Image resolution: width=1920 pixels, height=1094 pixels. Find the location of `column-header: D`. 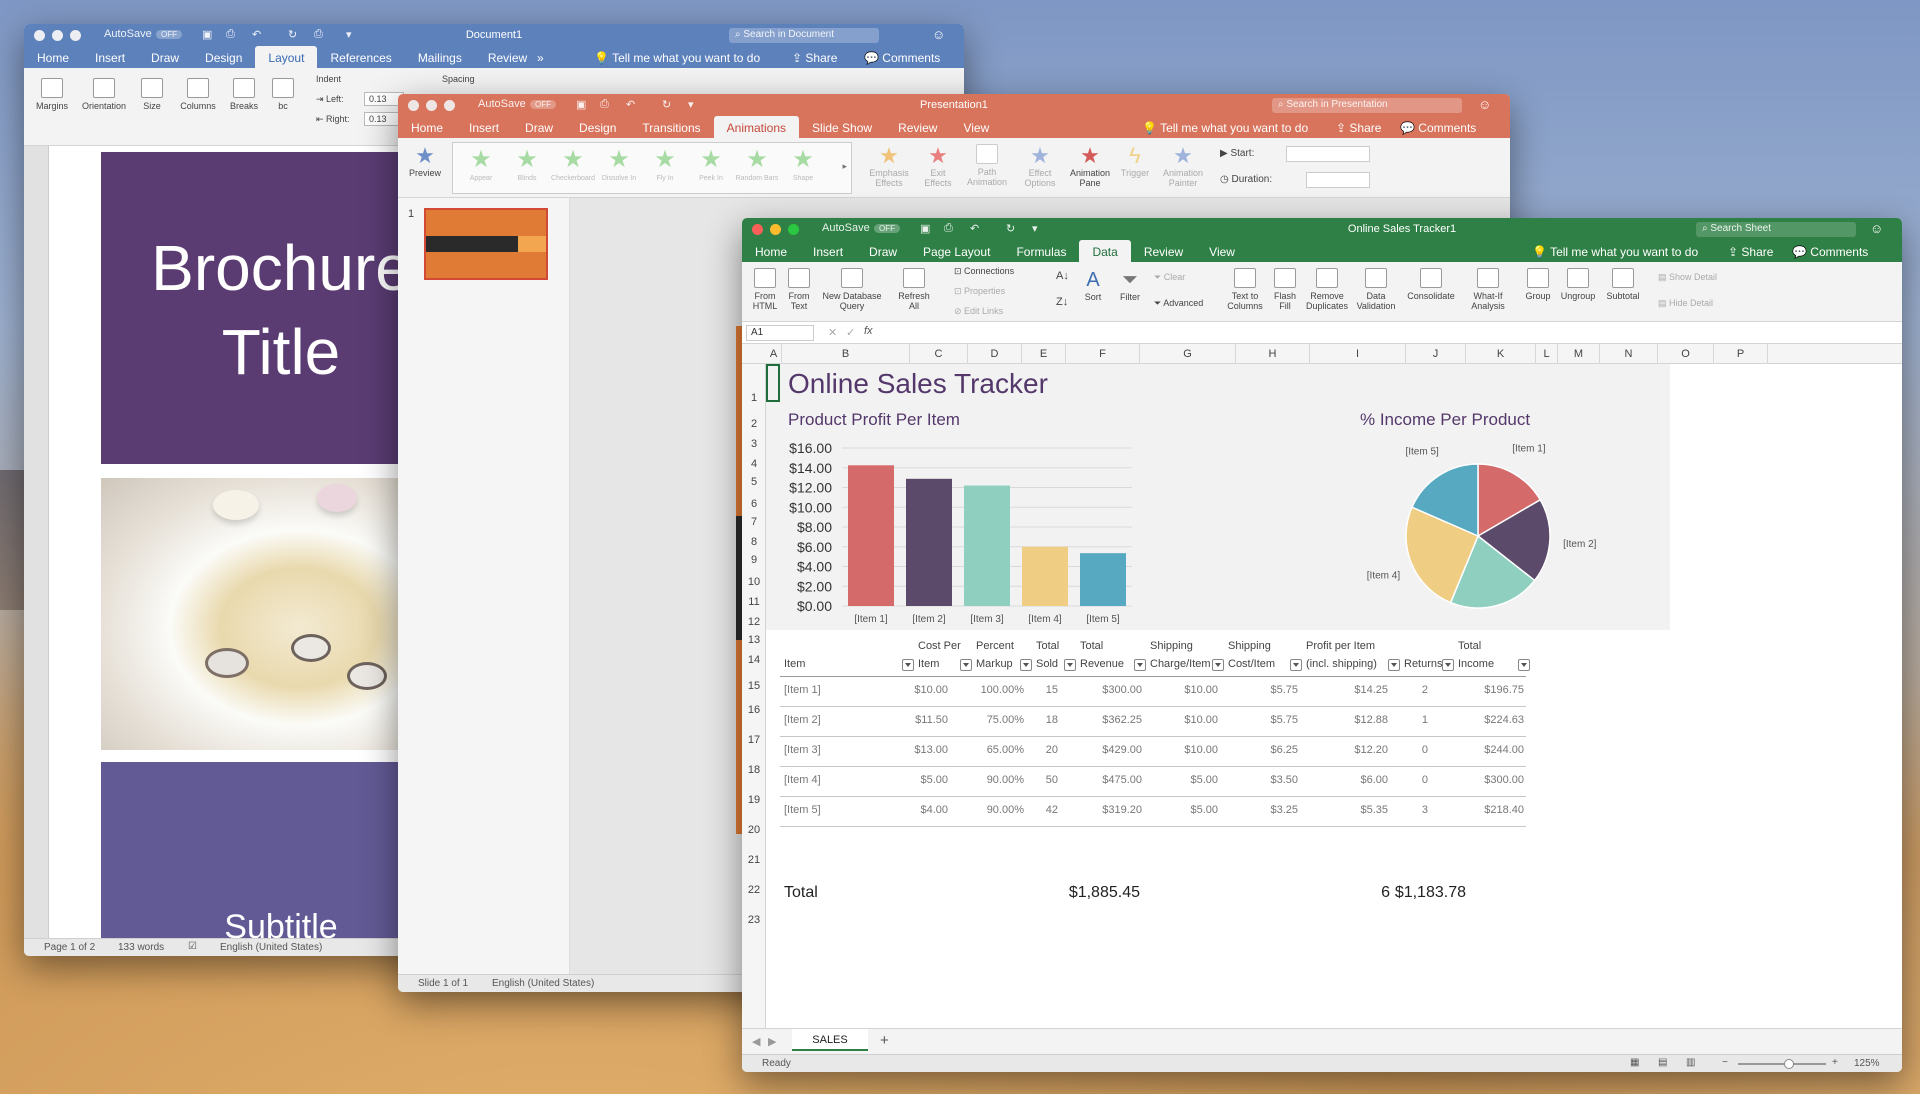

column-header: D is located at coordinates (995, 354).